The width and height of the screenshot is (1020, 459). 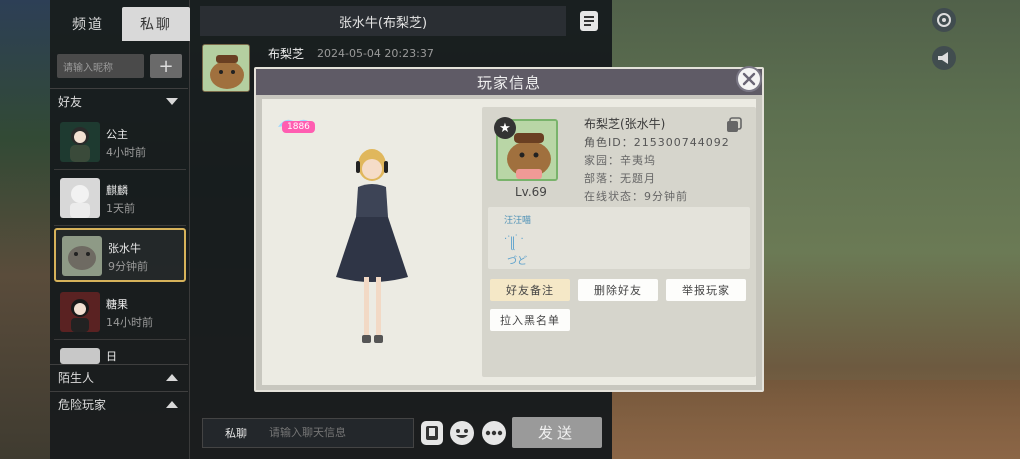 What do you see at coordinates (505, 128) in the screenshot?
I see `star-badge-icon: ★` at bounding box center [505, 128].